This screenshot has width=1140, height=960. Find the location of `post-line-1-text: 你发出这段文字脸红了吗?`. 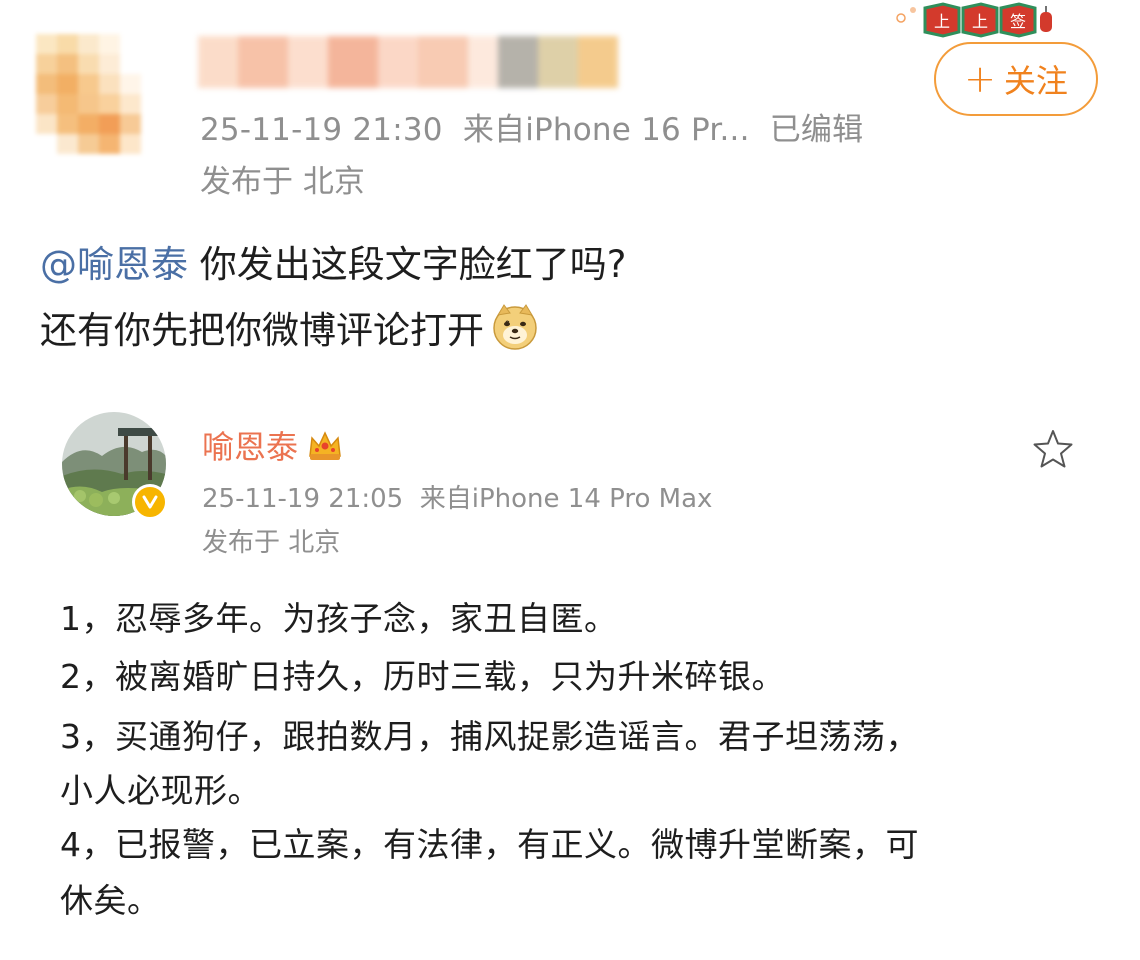

post-line-1-text: 你发出这段文字脸红了吗? is located at coordinates (407, 264).